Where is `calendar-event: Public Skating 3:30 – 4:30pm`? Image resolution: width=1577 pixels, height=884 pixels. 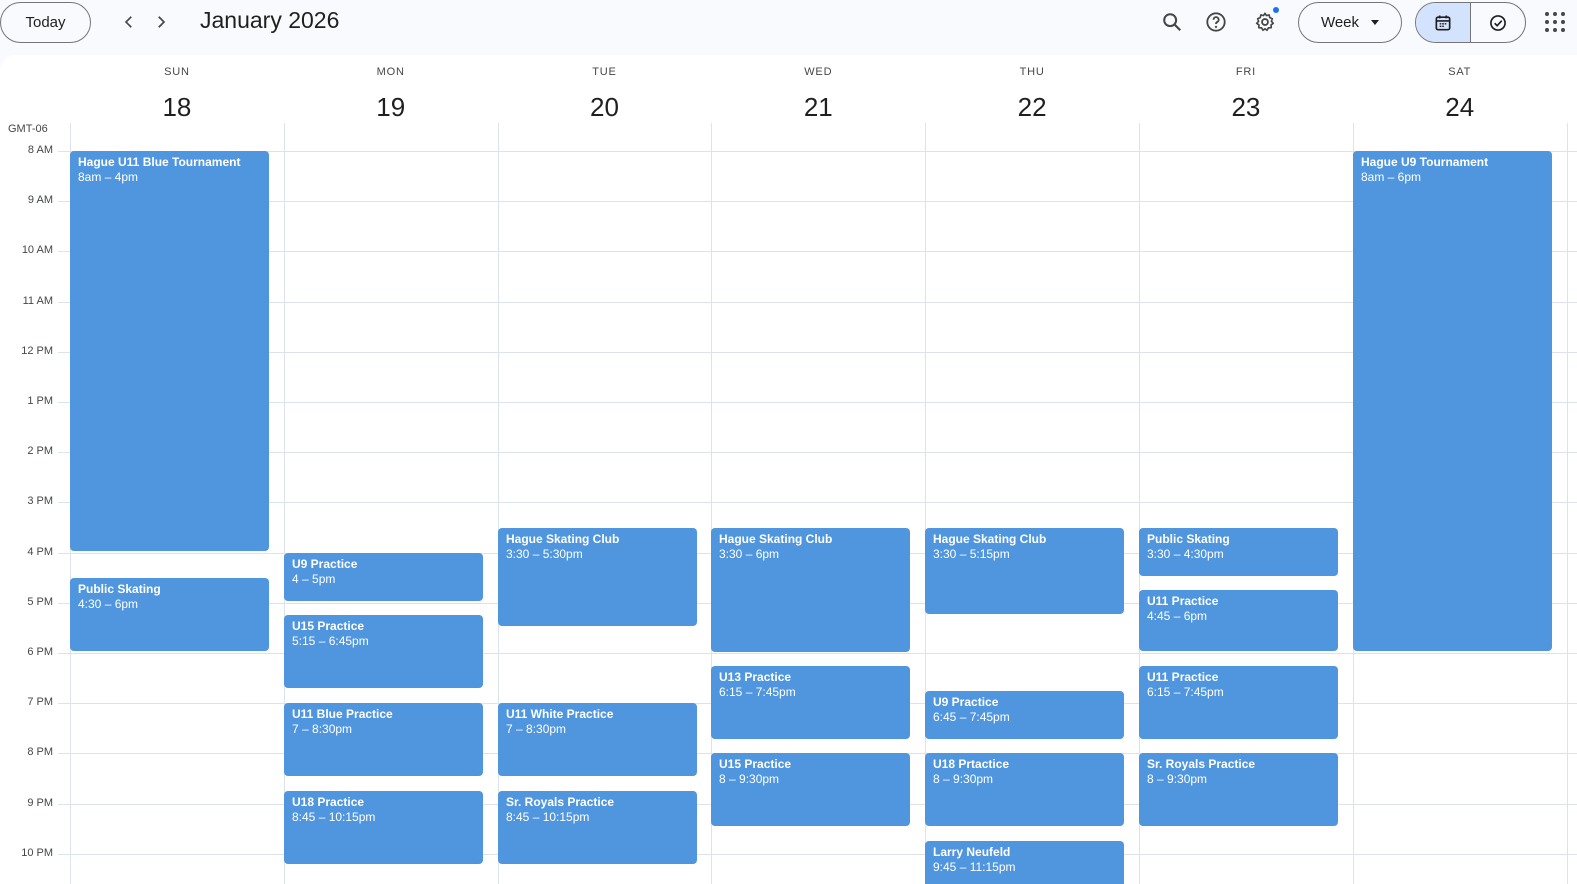
calendar-event: Public Skating 3:30 – 4:30pm is located at coordinates (1238, 552).